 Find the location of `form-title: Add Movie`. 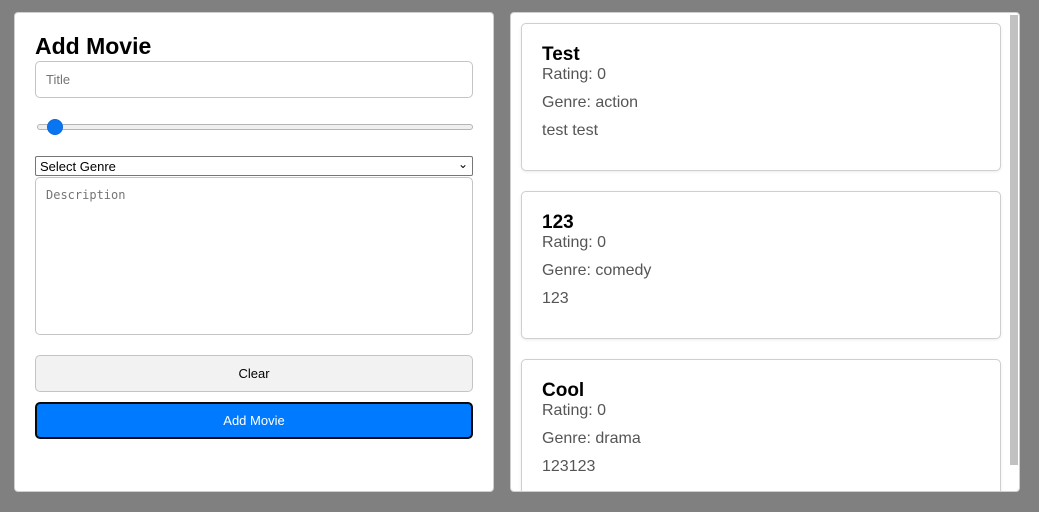

form-title: Add Movie is located at coordinates (93, 46).